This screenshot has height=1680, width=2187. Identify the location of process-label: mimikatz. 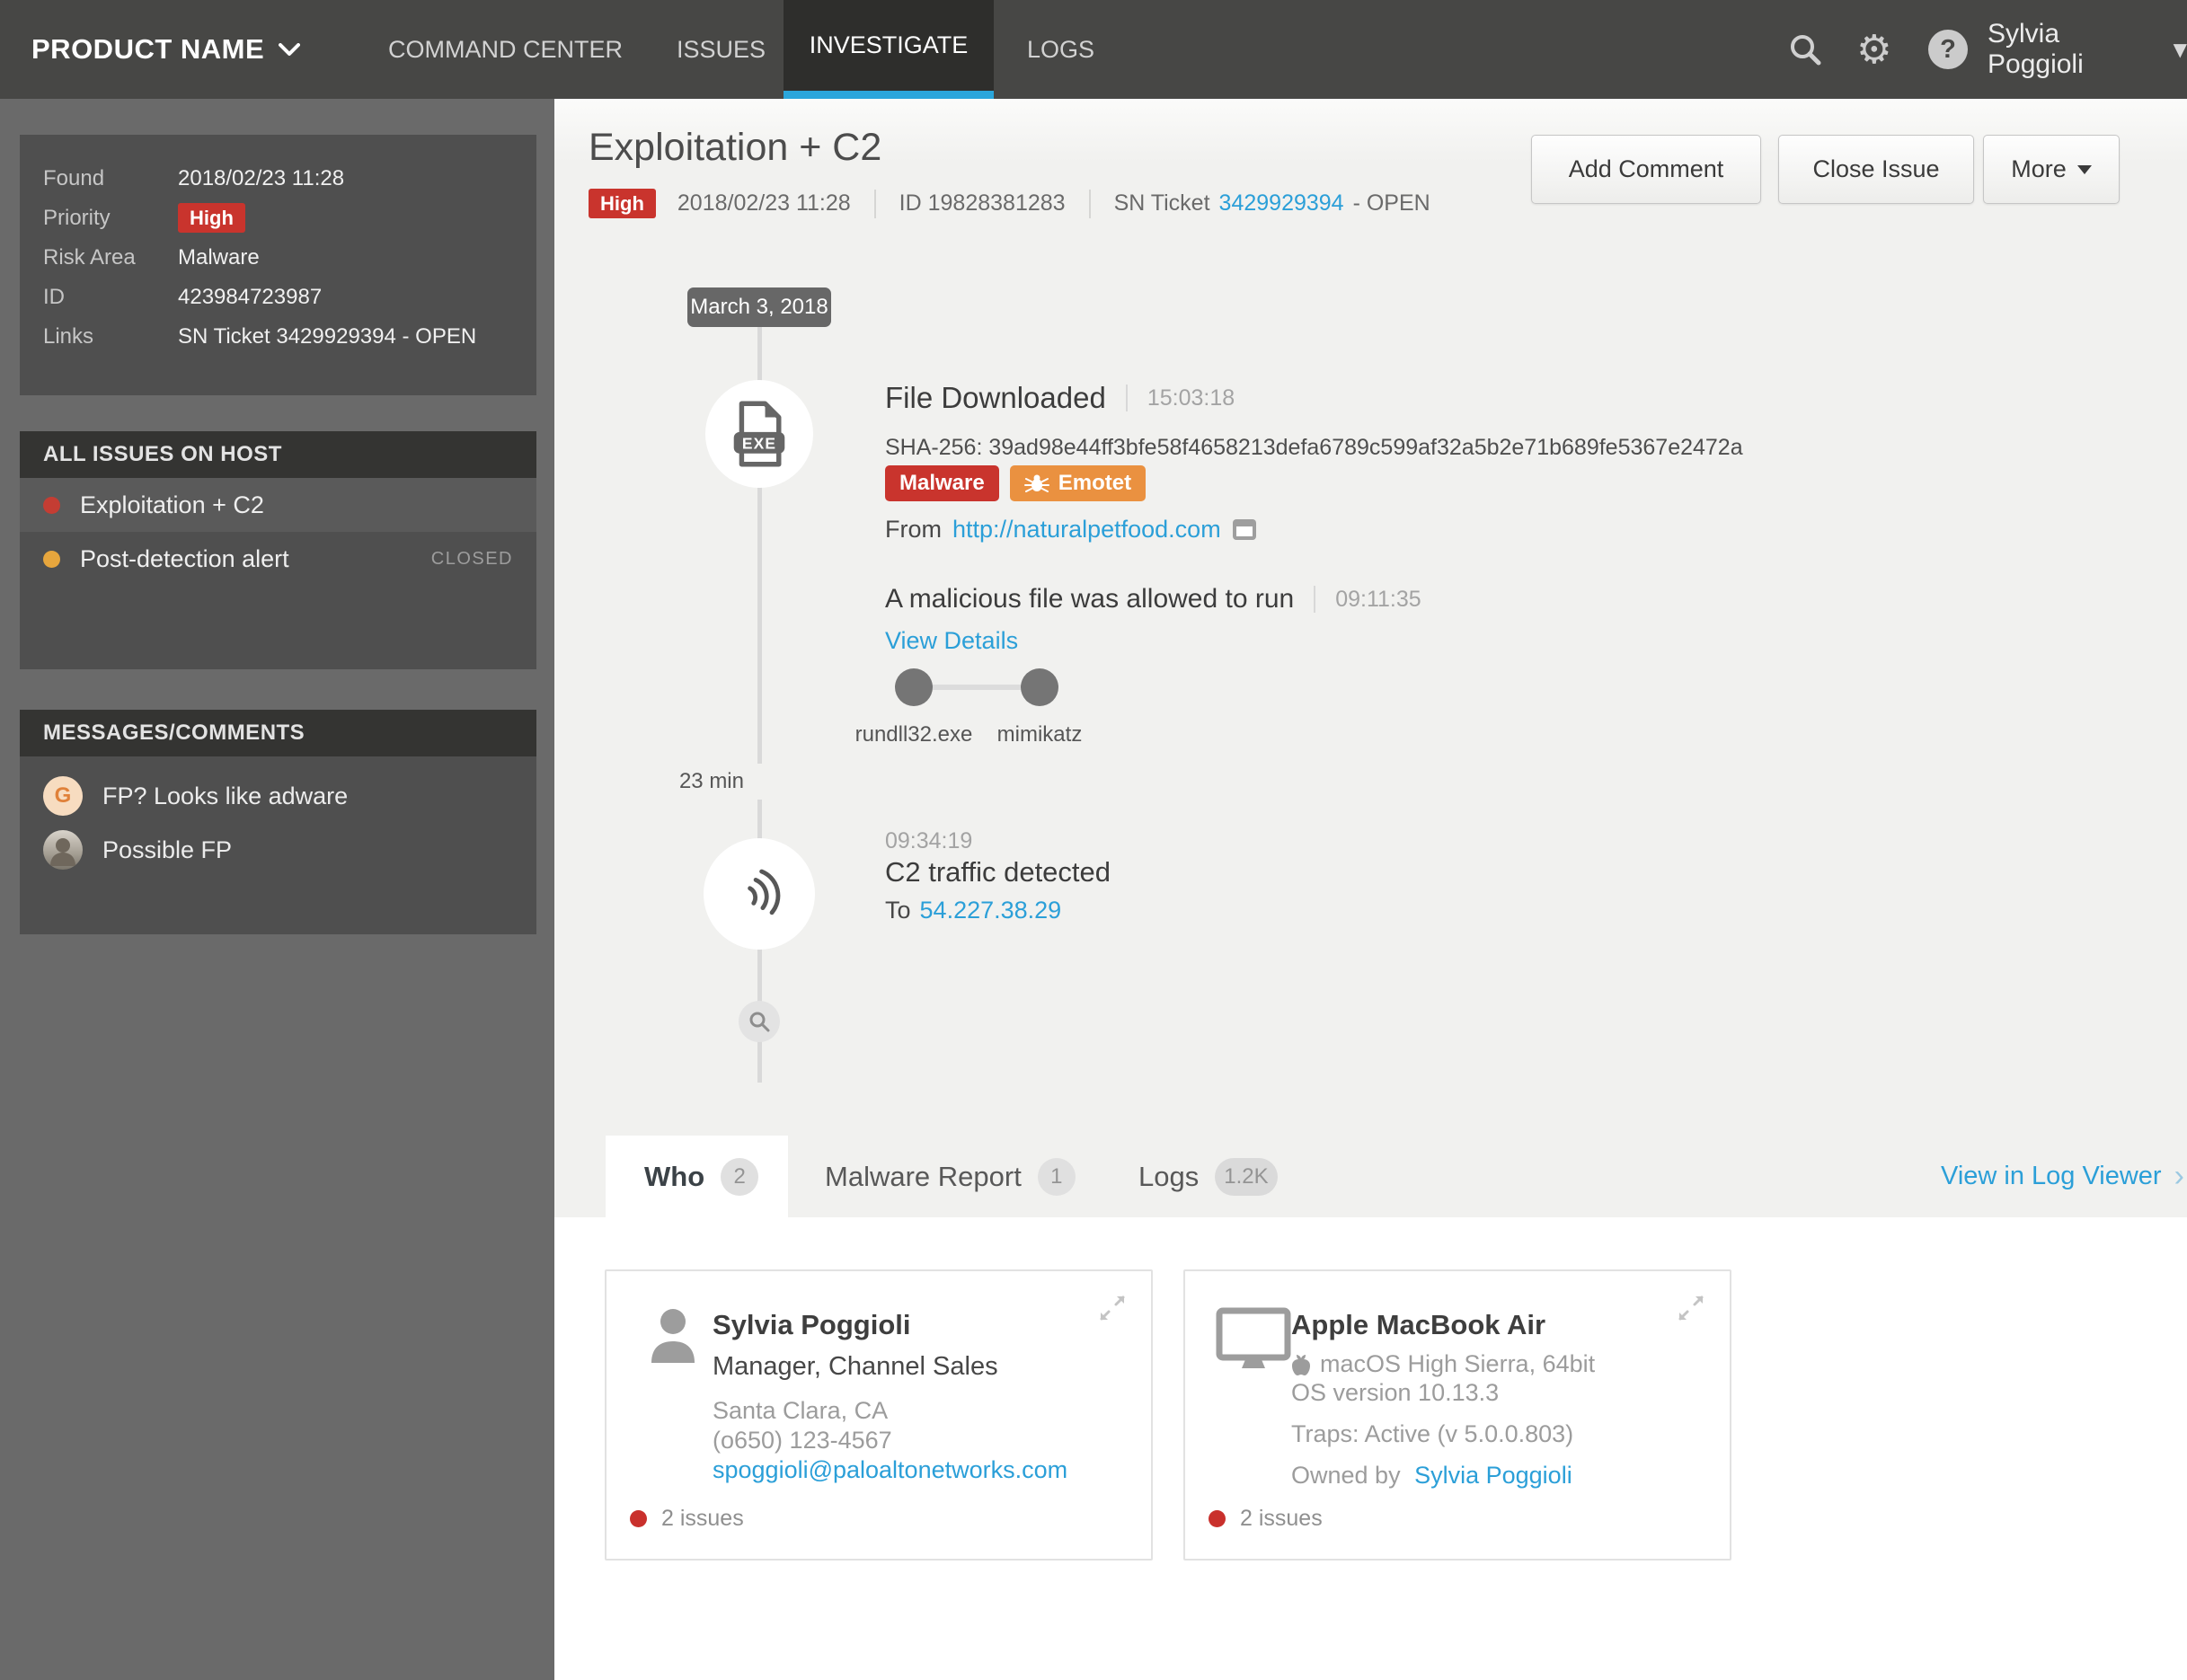
(1039, 734).